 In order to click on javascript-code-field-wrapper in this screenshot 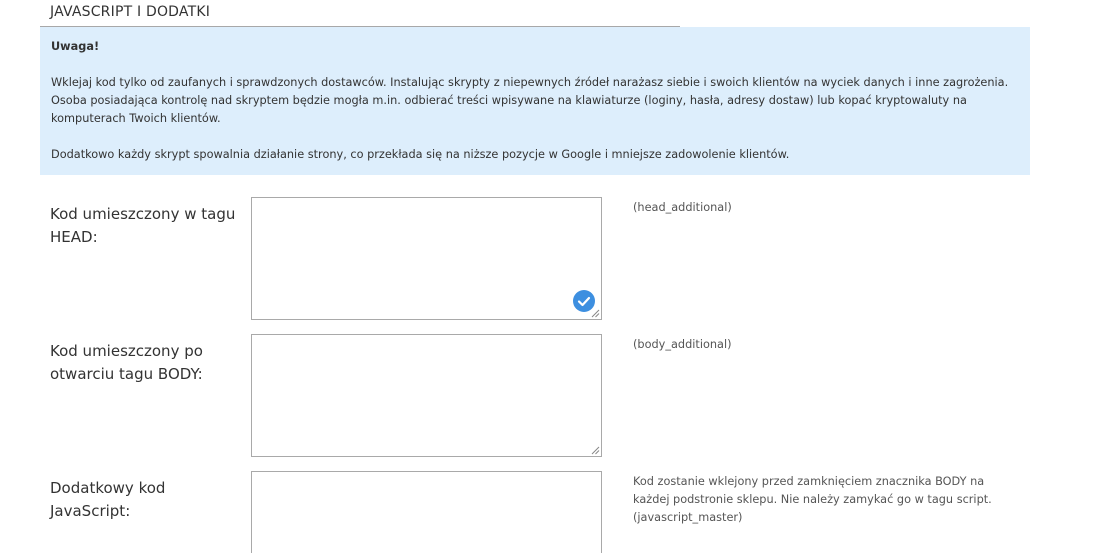, I will do `click(426, 512)`.